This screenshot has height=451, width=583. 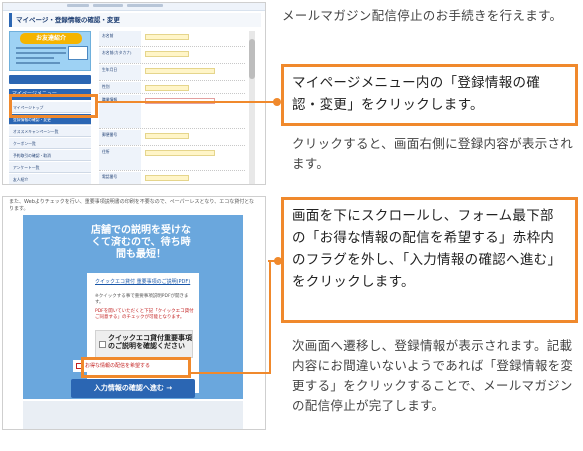 What do you see at coordinates (50, 131) in the screenshot?
I see `menu-item-campaigns: オススメキャンペーン一覧` at bounding box center [50, 131].